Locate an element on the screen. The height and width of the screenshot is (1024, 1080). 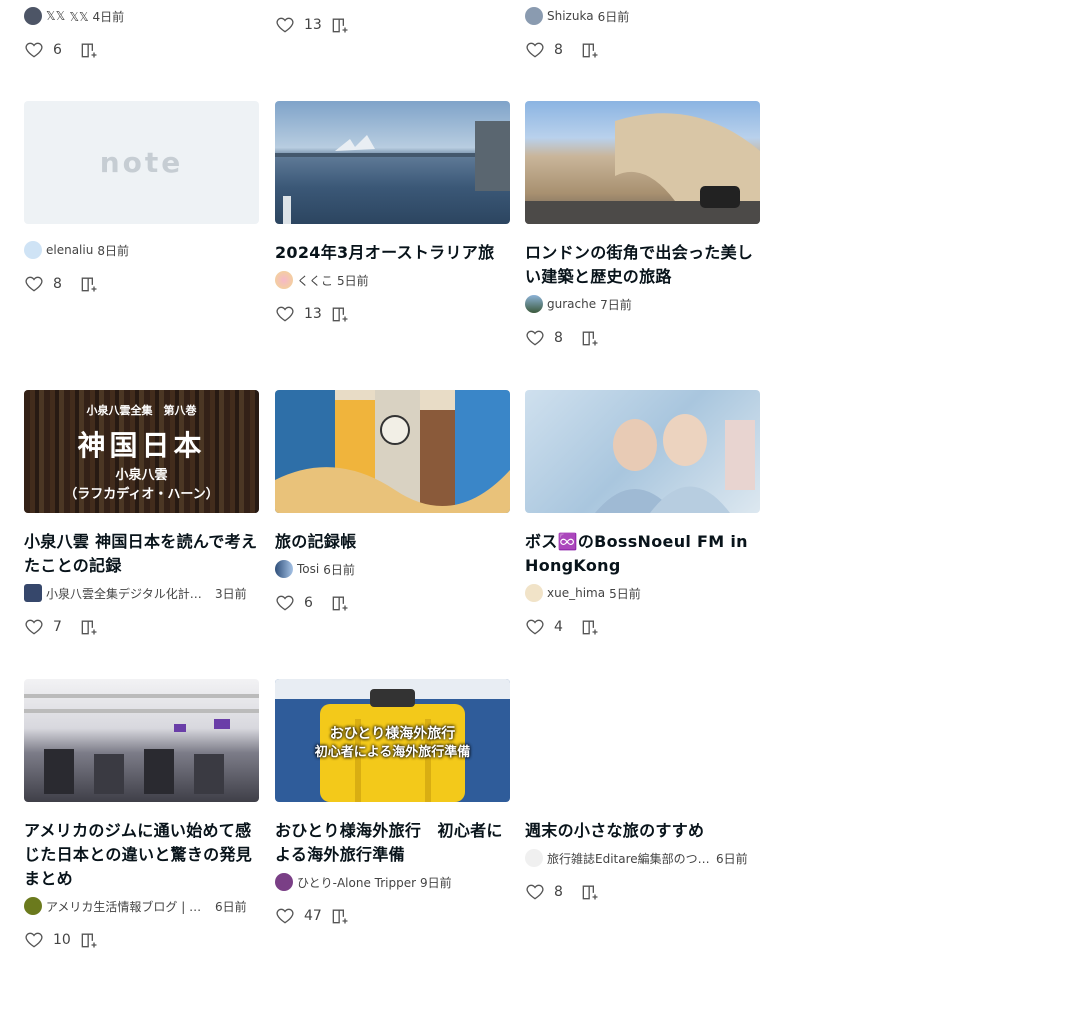
thumbnail-poster-photo is located at coordinates (642, 451).